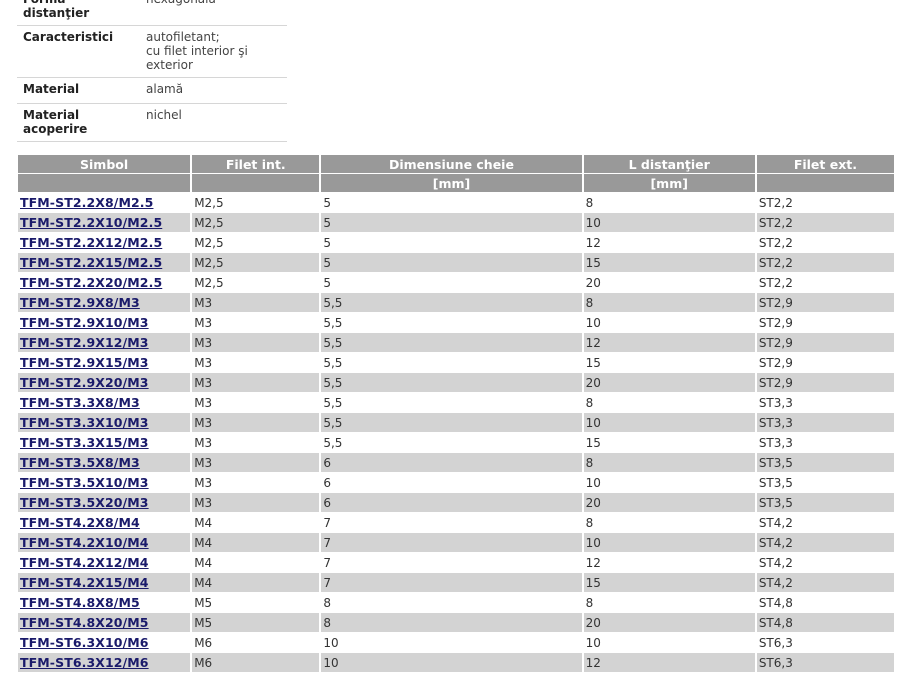  Describe the element at coordinates (456, 202) in the screenshot. I see `table-row: TFM-ST2.2X8/M2.5 M2,5 5 8 ST2,2` at that location.